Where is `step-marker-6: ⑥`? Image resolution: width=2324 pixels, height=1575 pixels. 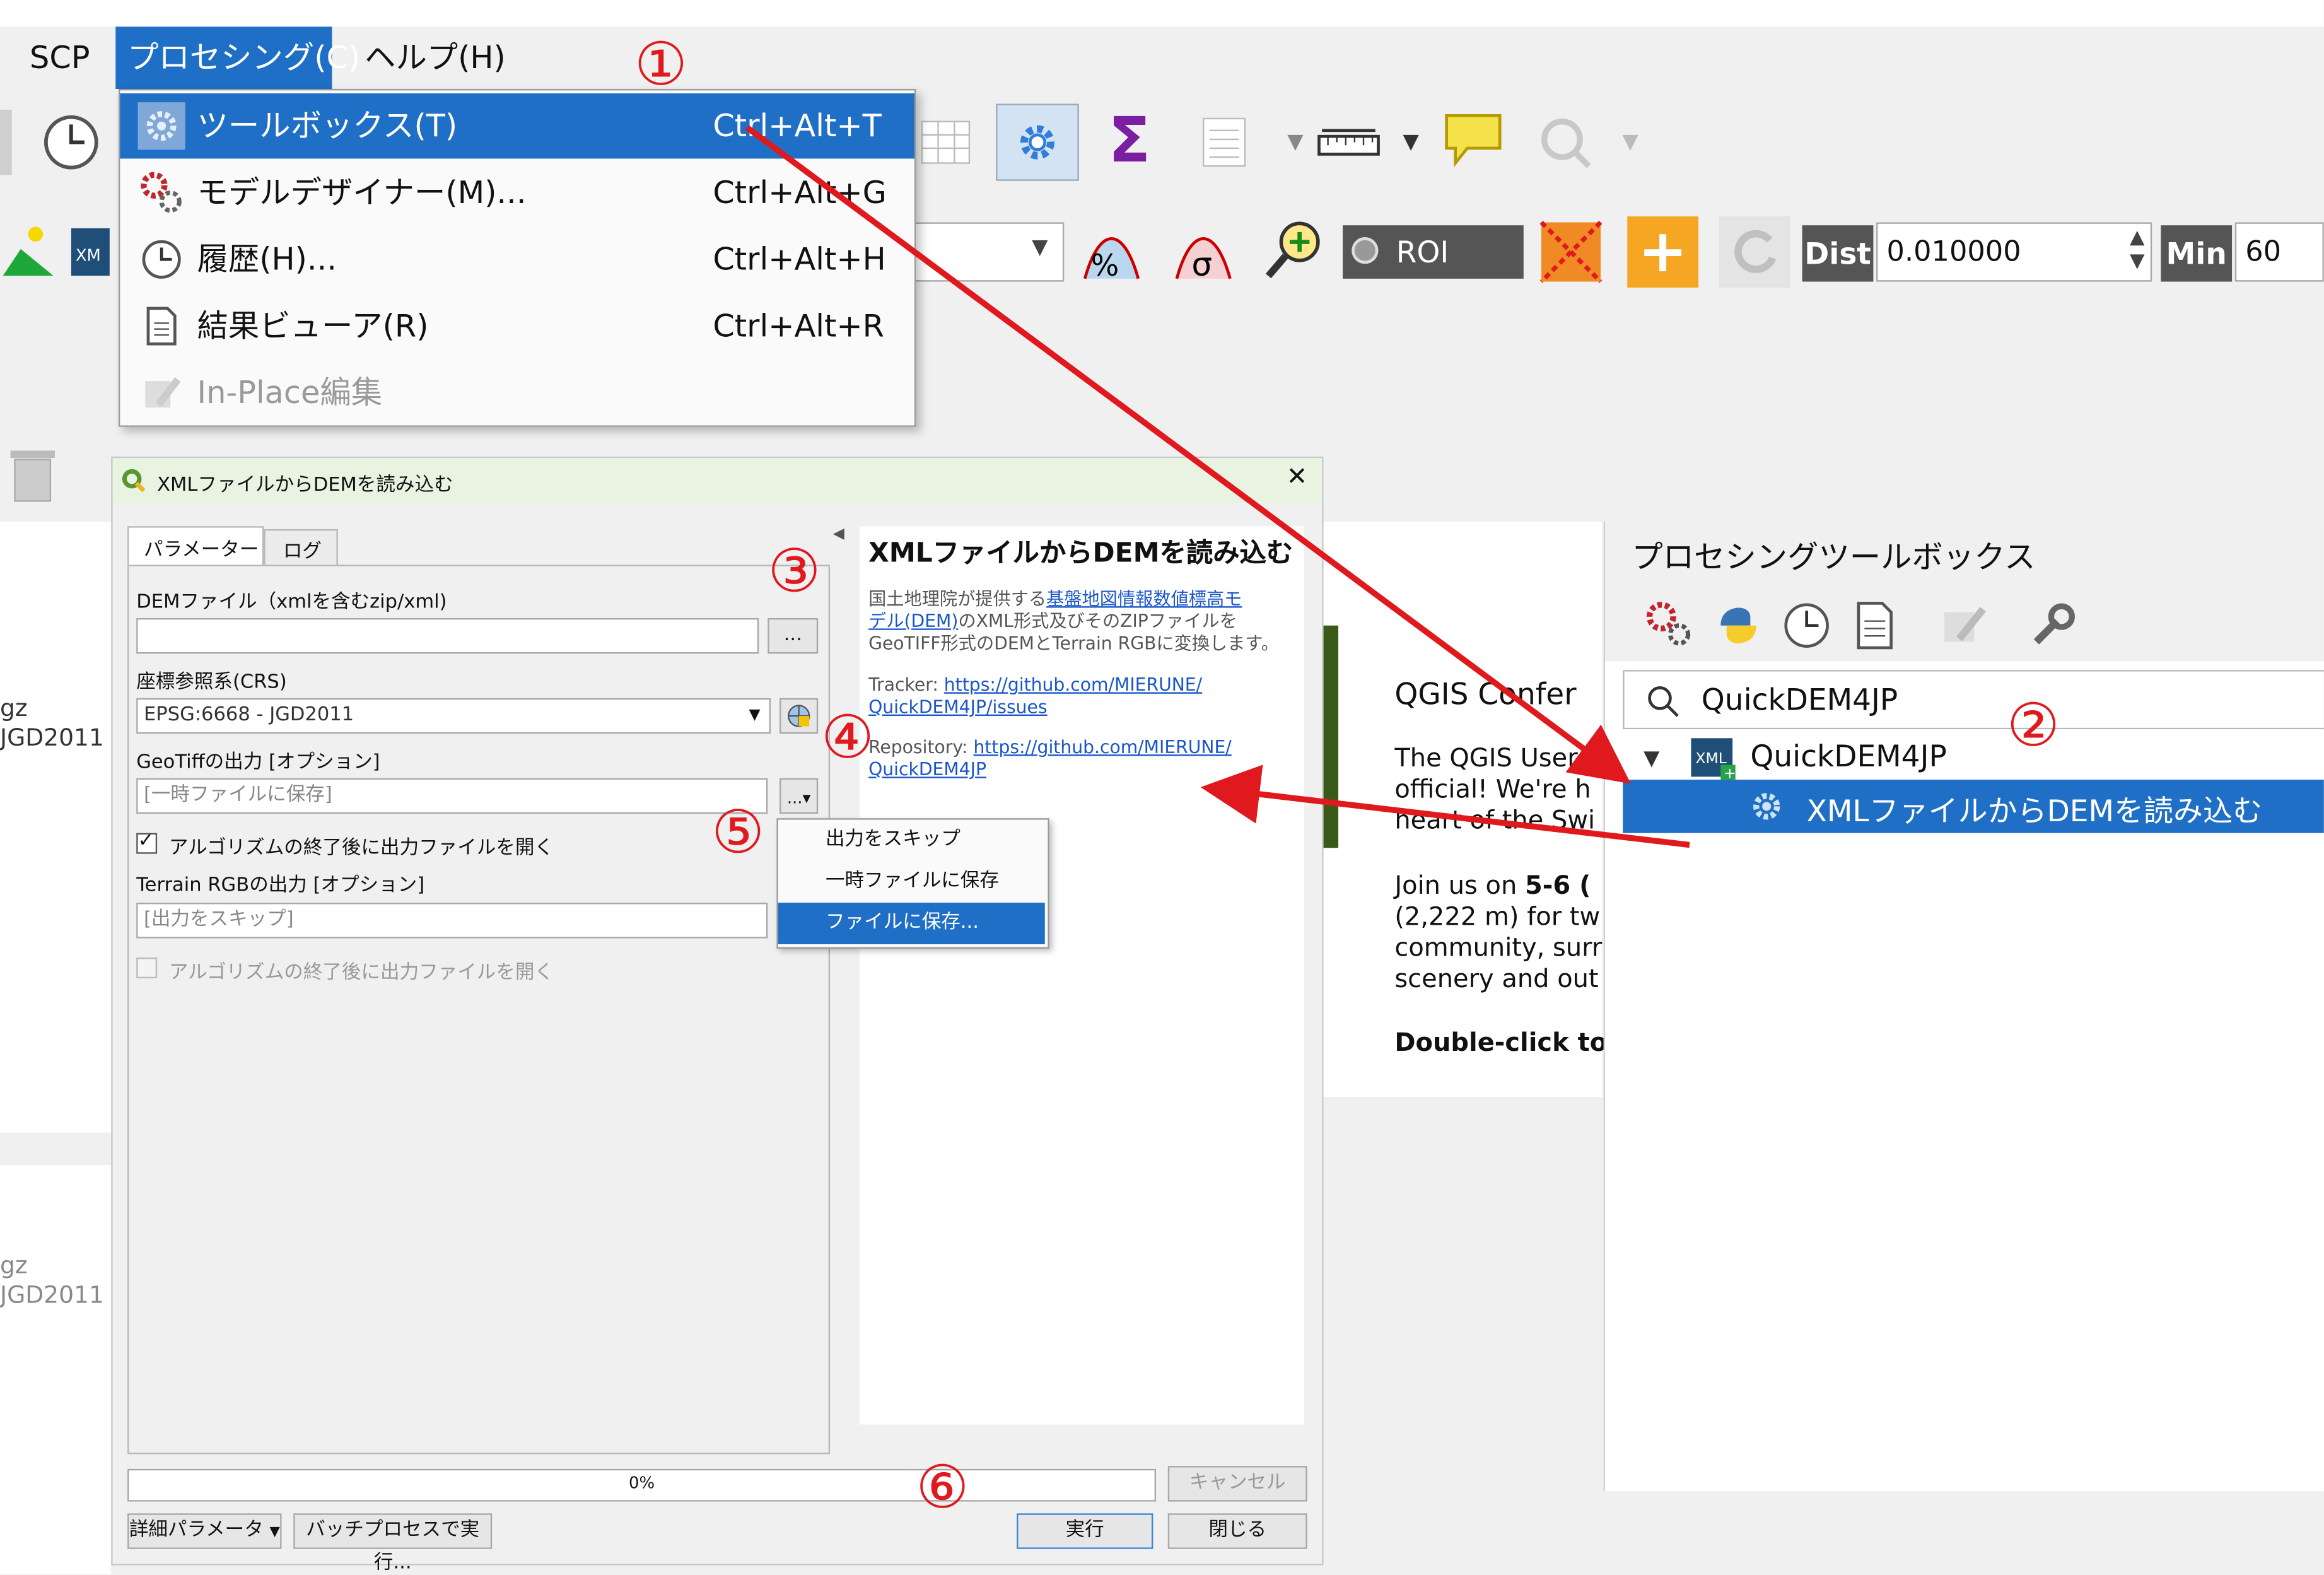 step-marker-6: ⑥ is located at coordinates (942, 1488).